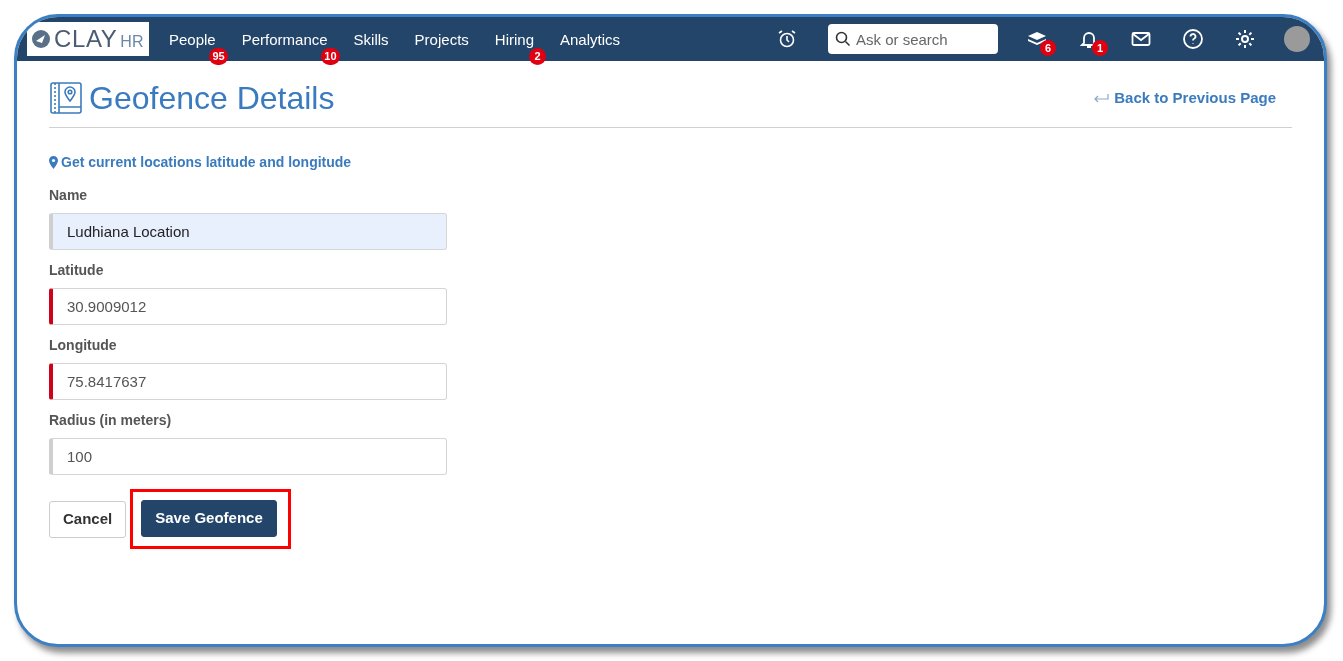 Image resolution: width=1343 pixels, height=661 pixels. I want to click on logo-subtext: HR, so click(132, 42).